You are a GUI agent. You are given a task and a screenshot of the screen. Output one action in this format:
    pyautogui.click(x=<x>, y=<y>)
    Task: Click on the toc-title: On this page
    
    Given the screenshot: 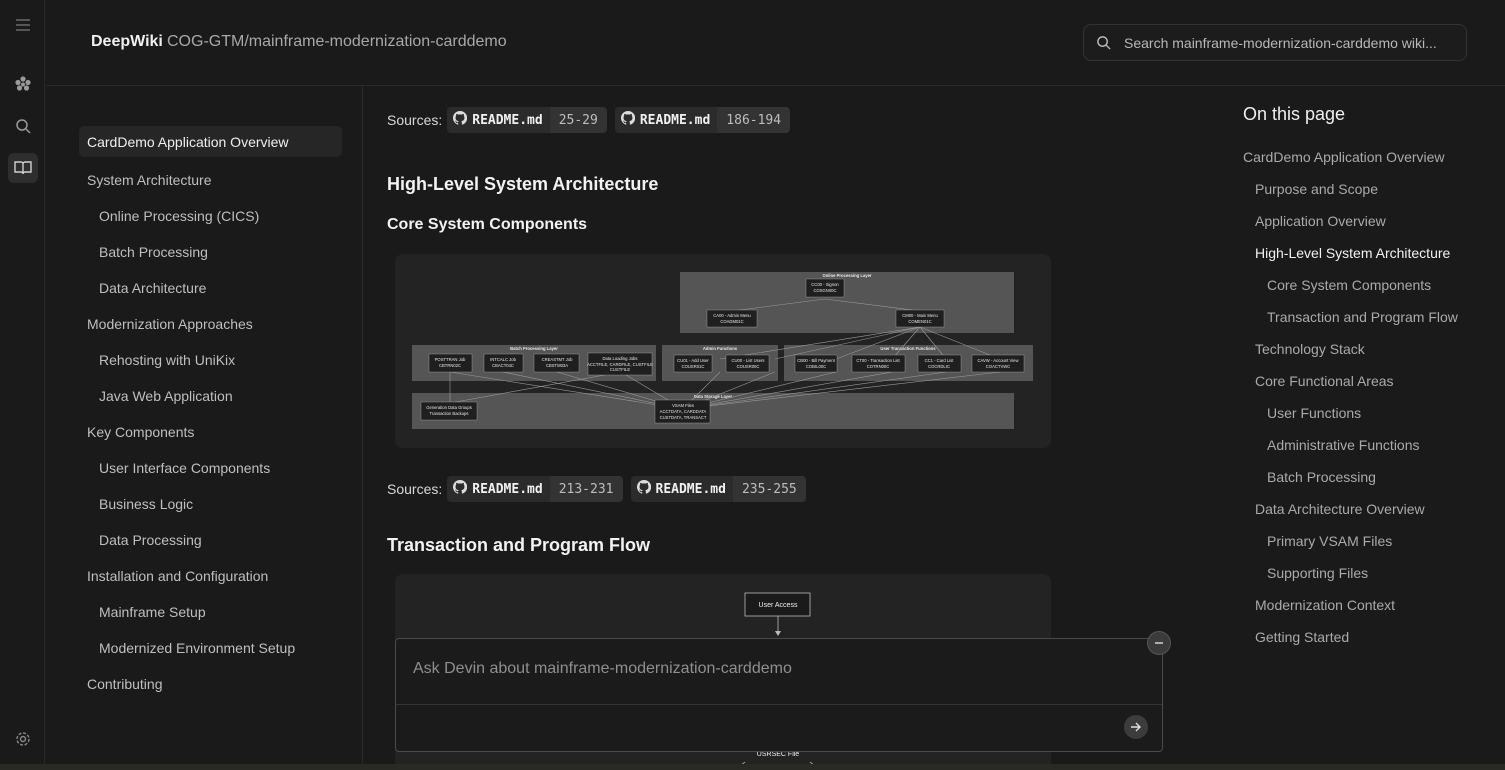 What is the action you would take?
    pyautogui.click(x=1294, y=114)
    